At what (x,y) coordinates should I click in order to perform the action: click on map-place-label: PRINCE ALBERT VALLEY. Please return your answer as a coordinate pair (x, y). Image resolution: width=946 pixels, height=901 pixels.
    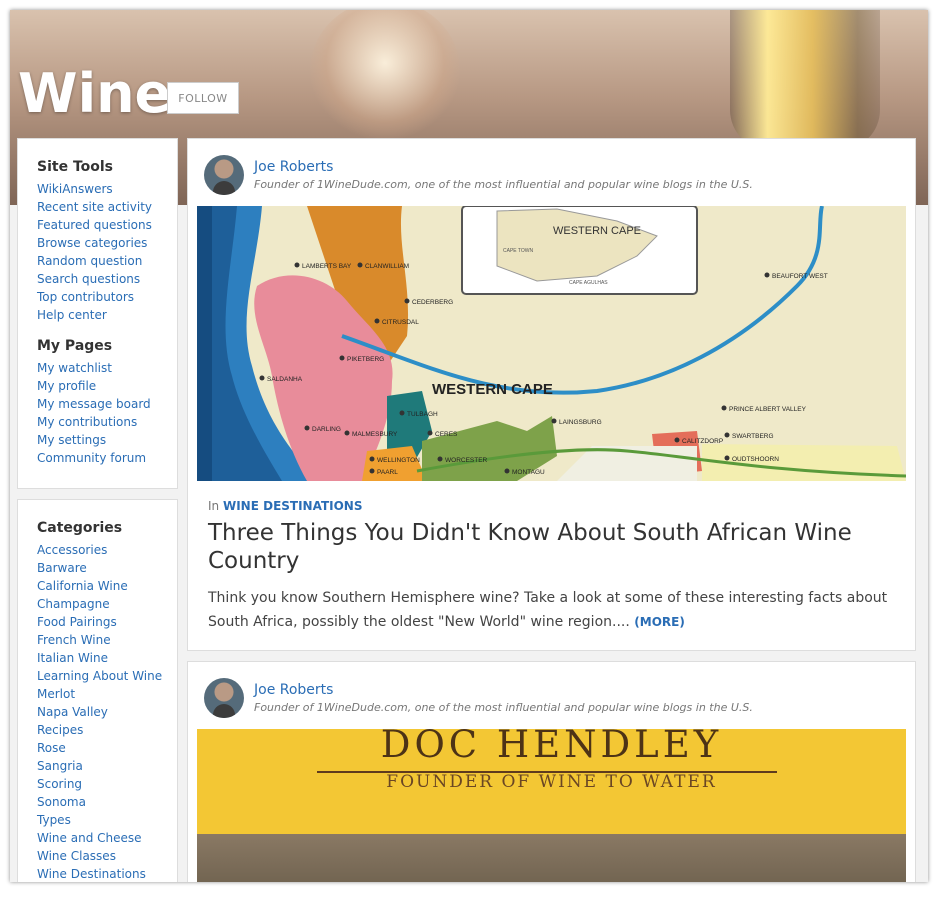
    Looking at the image, I should click on (768, 409).